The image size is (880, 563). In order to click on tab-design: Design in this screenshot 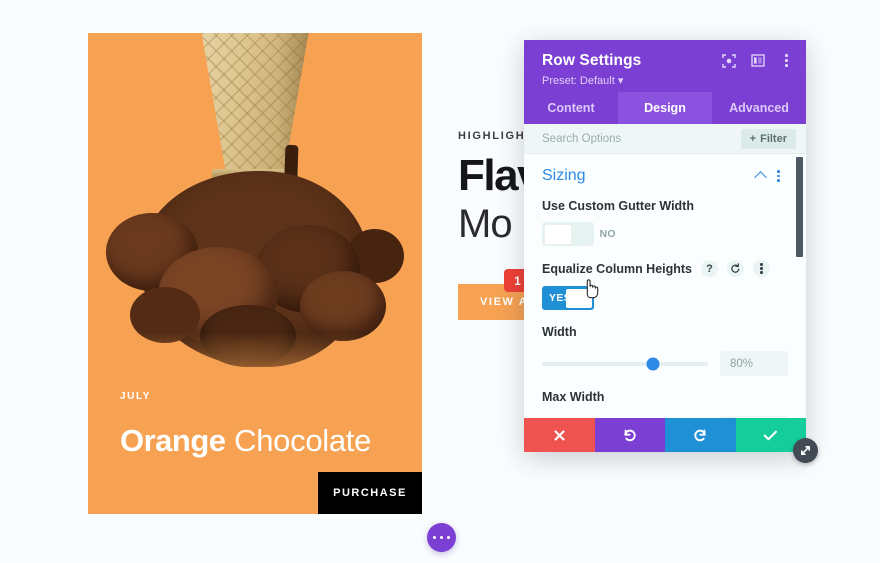, I will do `click(665, 108)`.